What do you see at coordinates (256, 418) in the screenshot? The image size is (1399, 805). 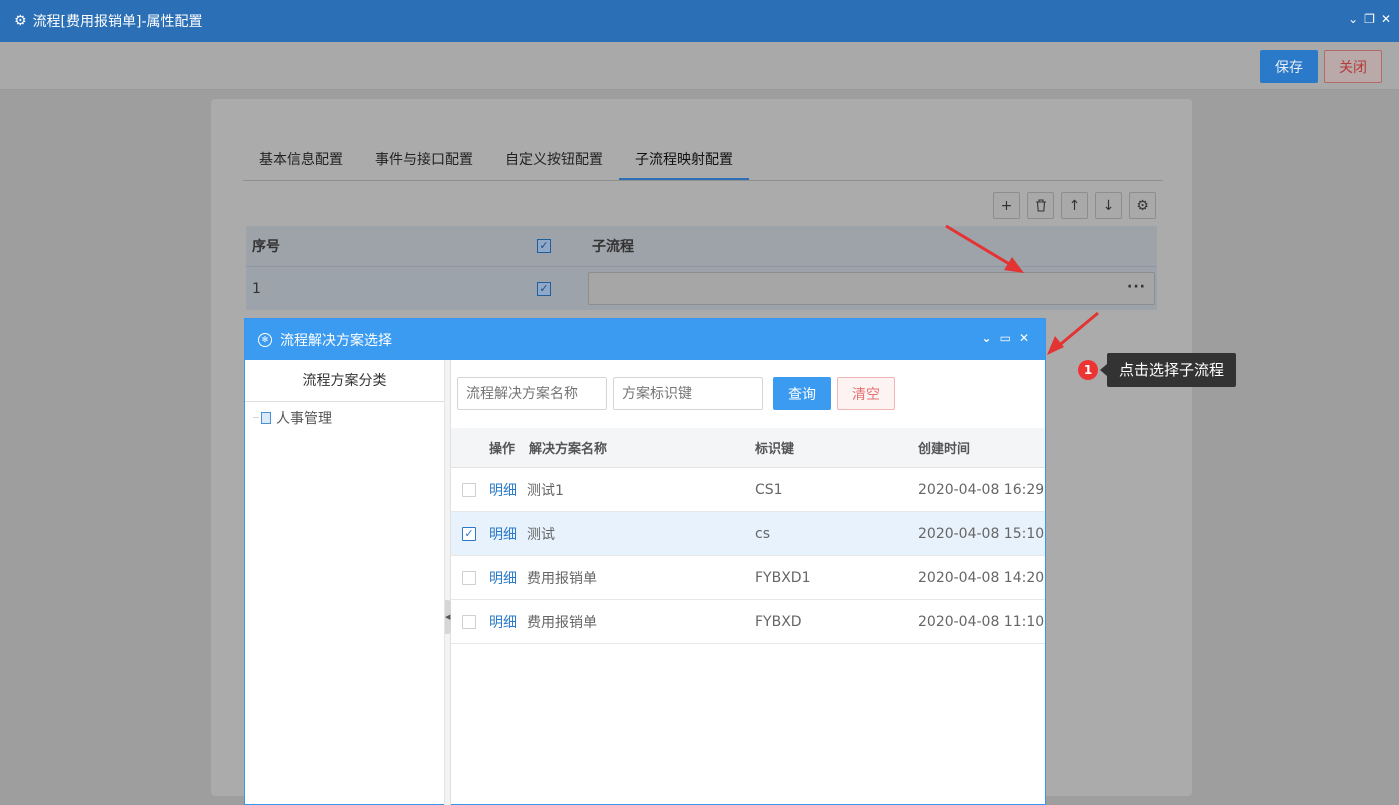 I see `tree-line-icon: ┄` at bounding box center [256, 418].